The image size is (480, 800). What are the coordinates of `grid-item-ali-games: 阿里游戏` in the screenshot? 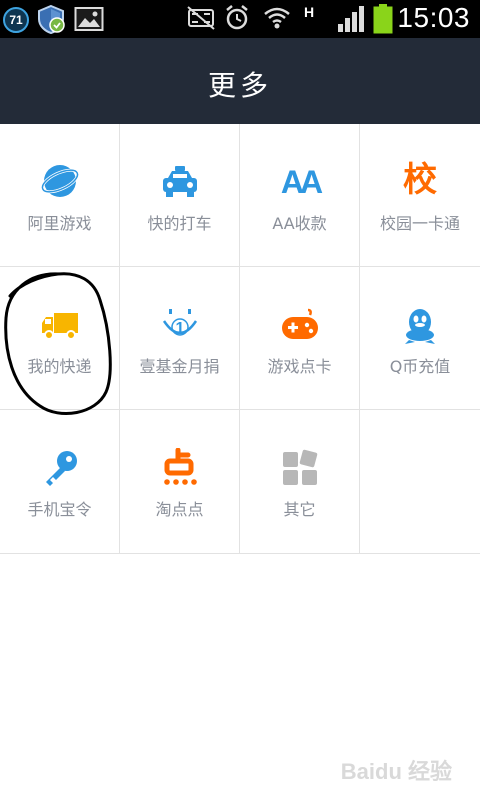 It's located at (60, 195).